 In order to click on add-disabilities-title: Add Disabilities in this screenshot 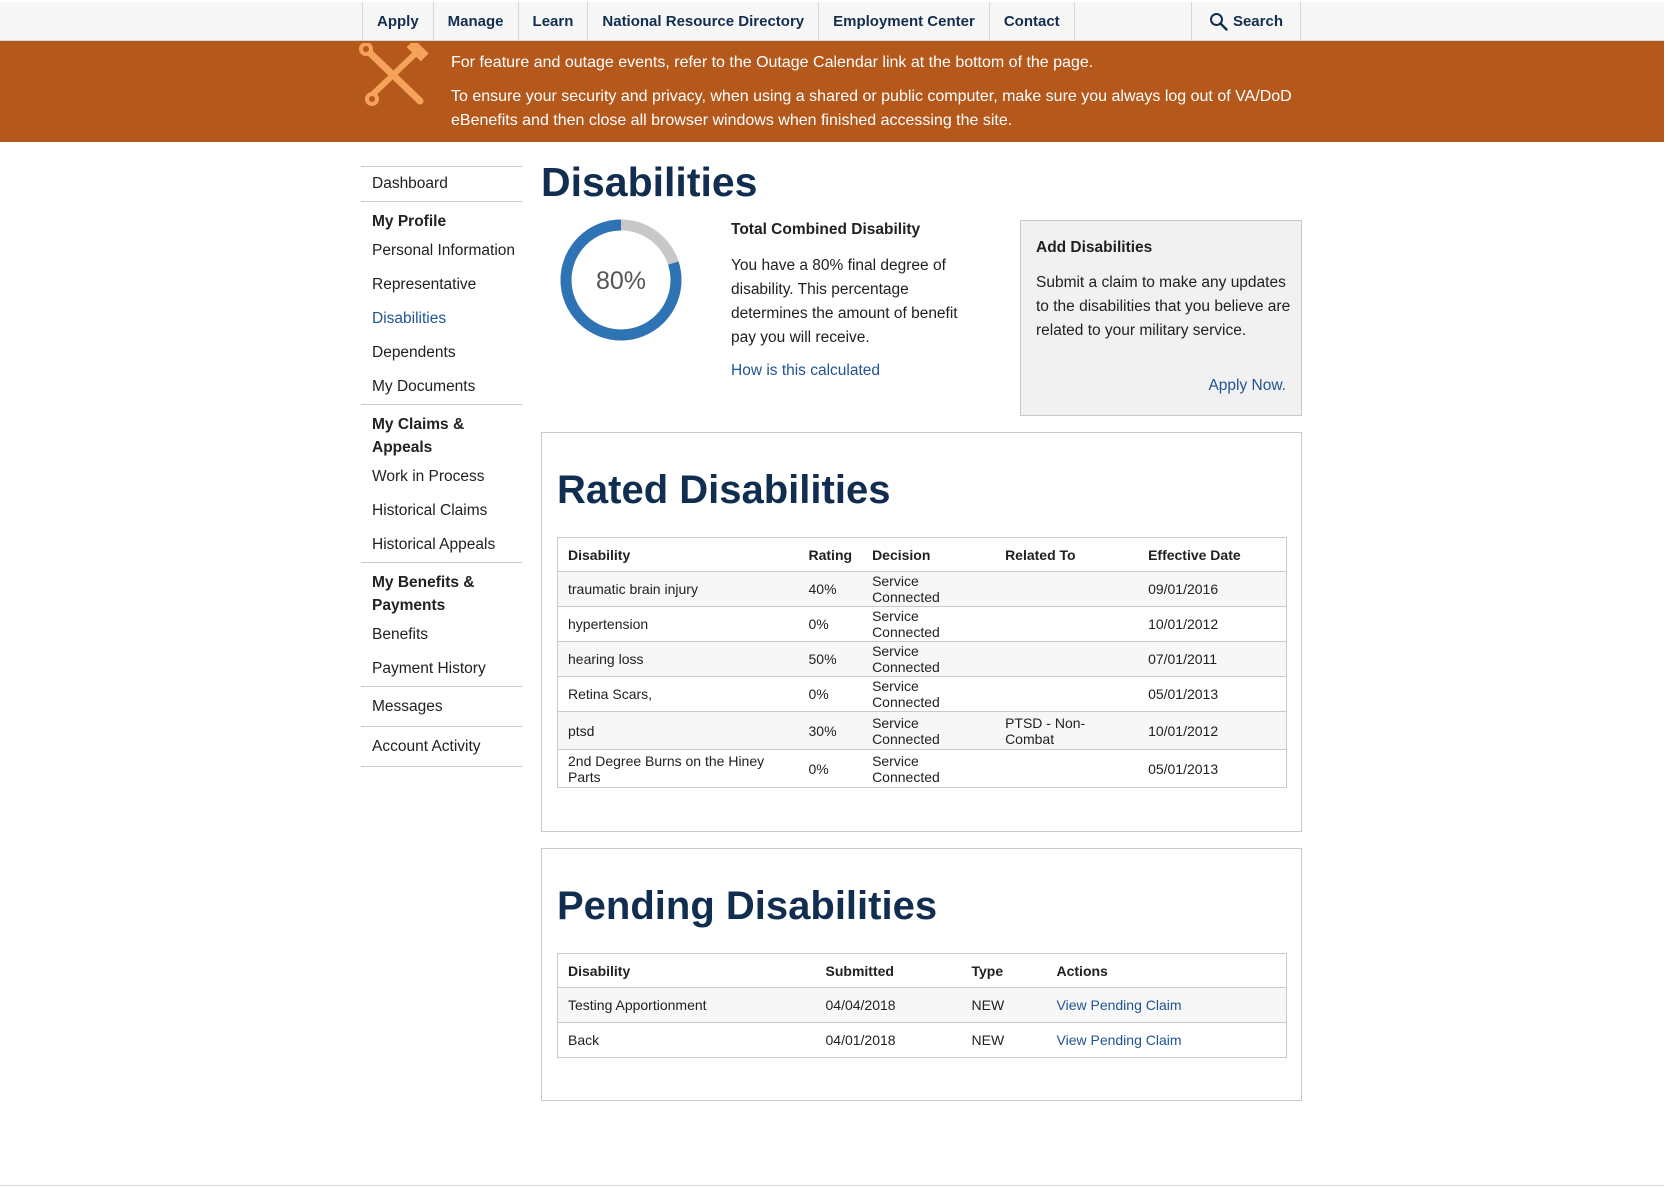, I will do `click(1094, 247)`.